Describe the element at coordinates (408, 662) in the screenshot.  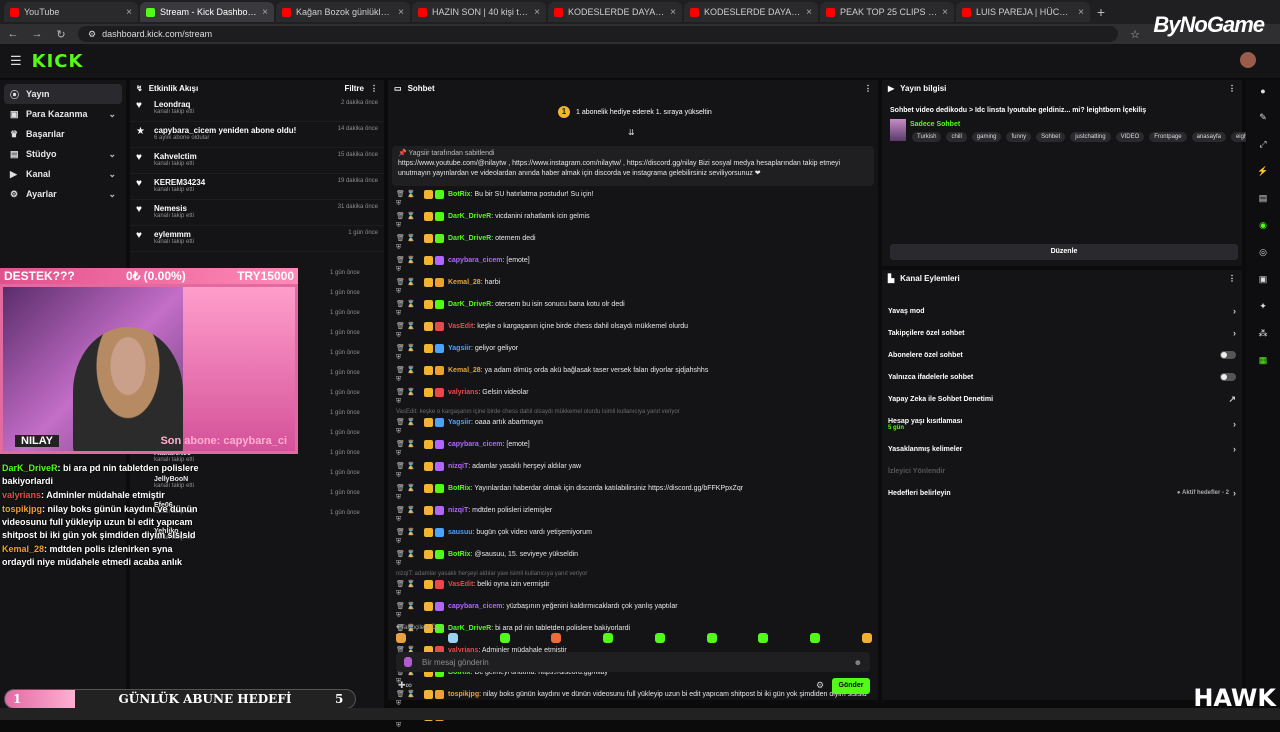
I see `mic-icon` at that location.